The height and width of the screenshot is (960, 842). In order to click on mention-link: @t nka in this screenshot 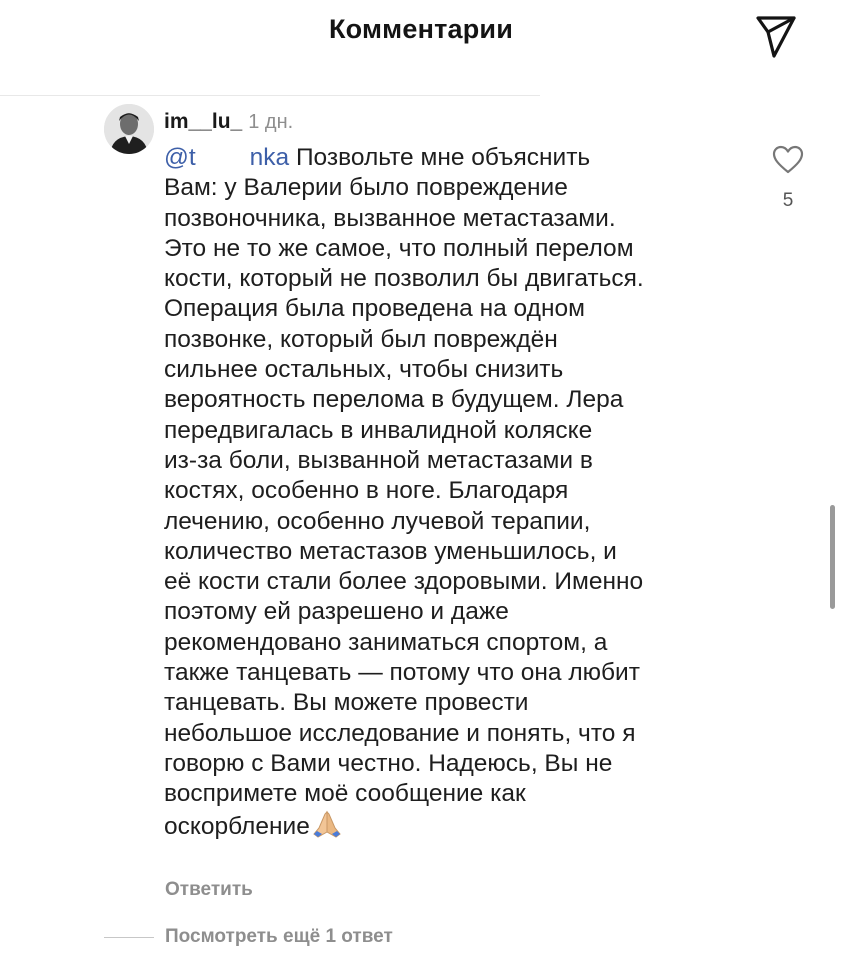, I will do `click(226, 157)`.